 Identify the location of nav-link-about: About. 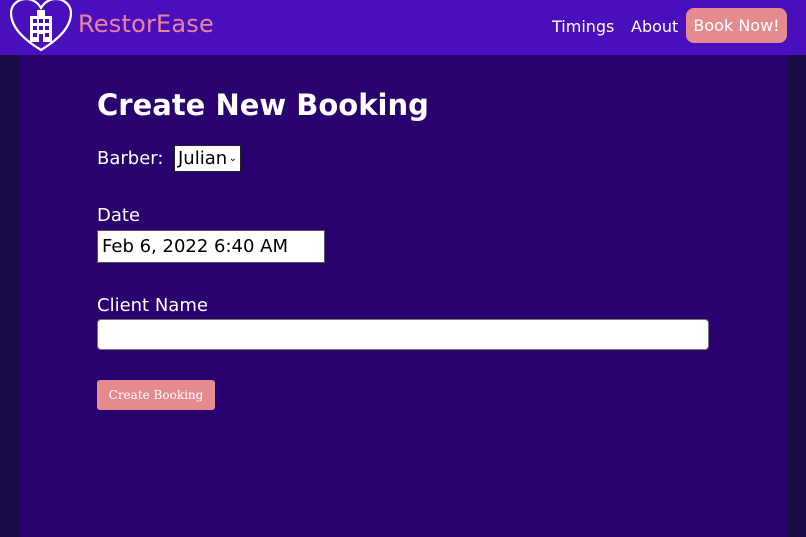
(654, 26).